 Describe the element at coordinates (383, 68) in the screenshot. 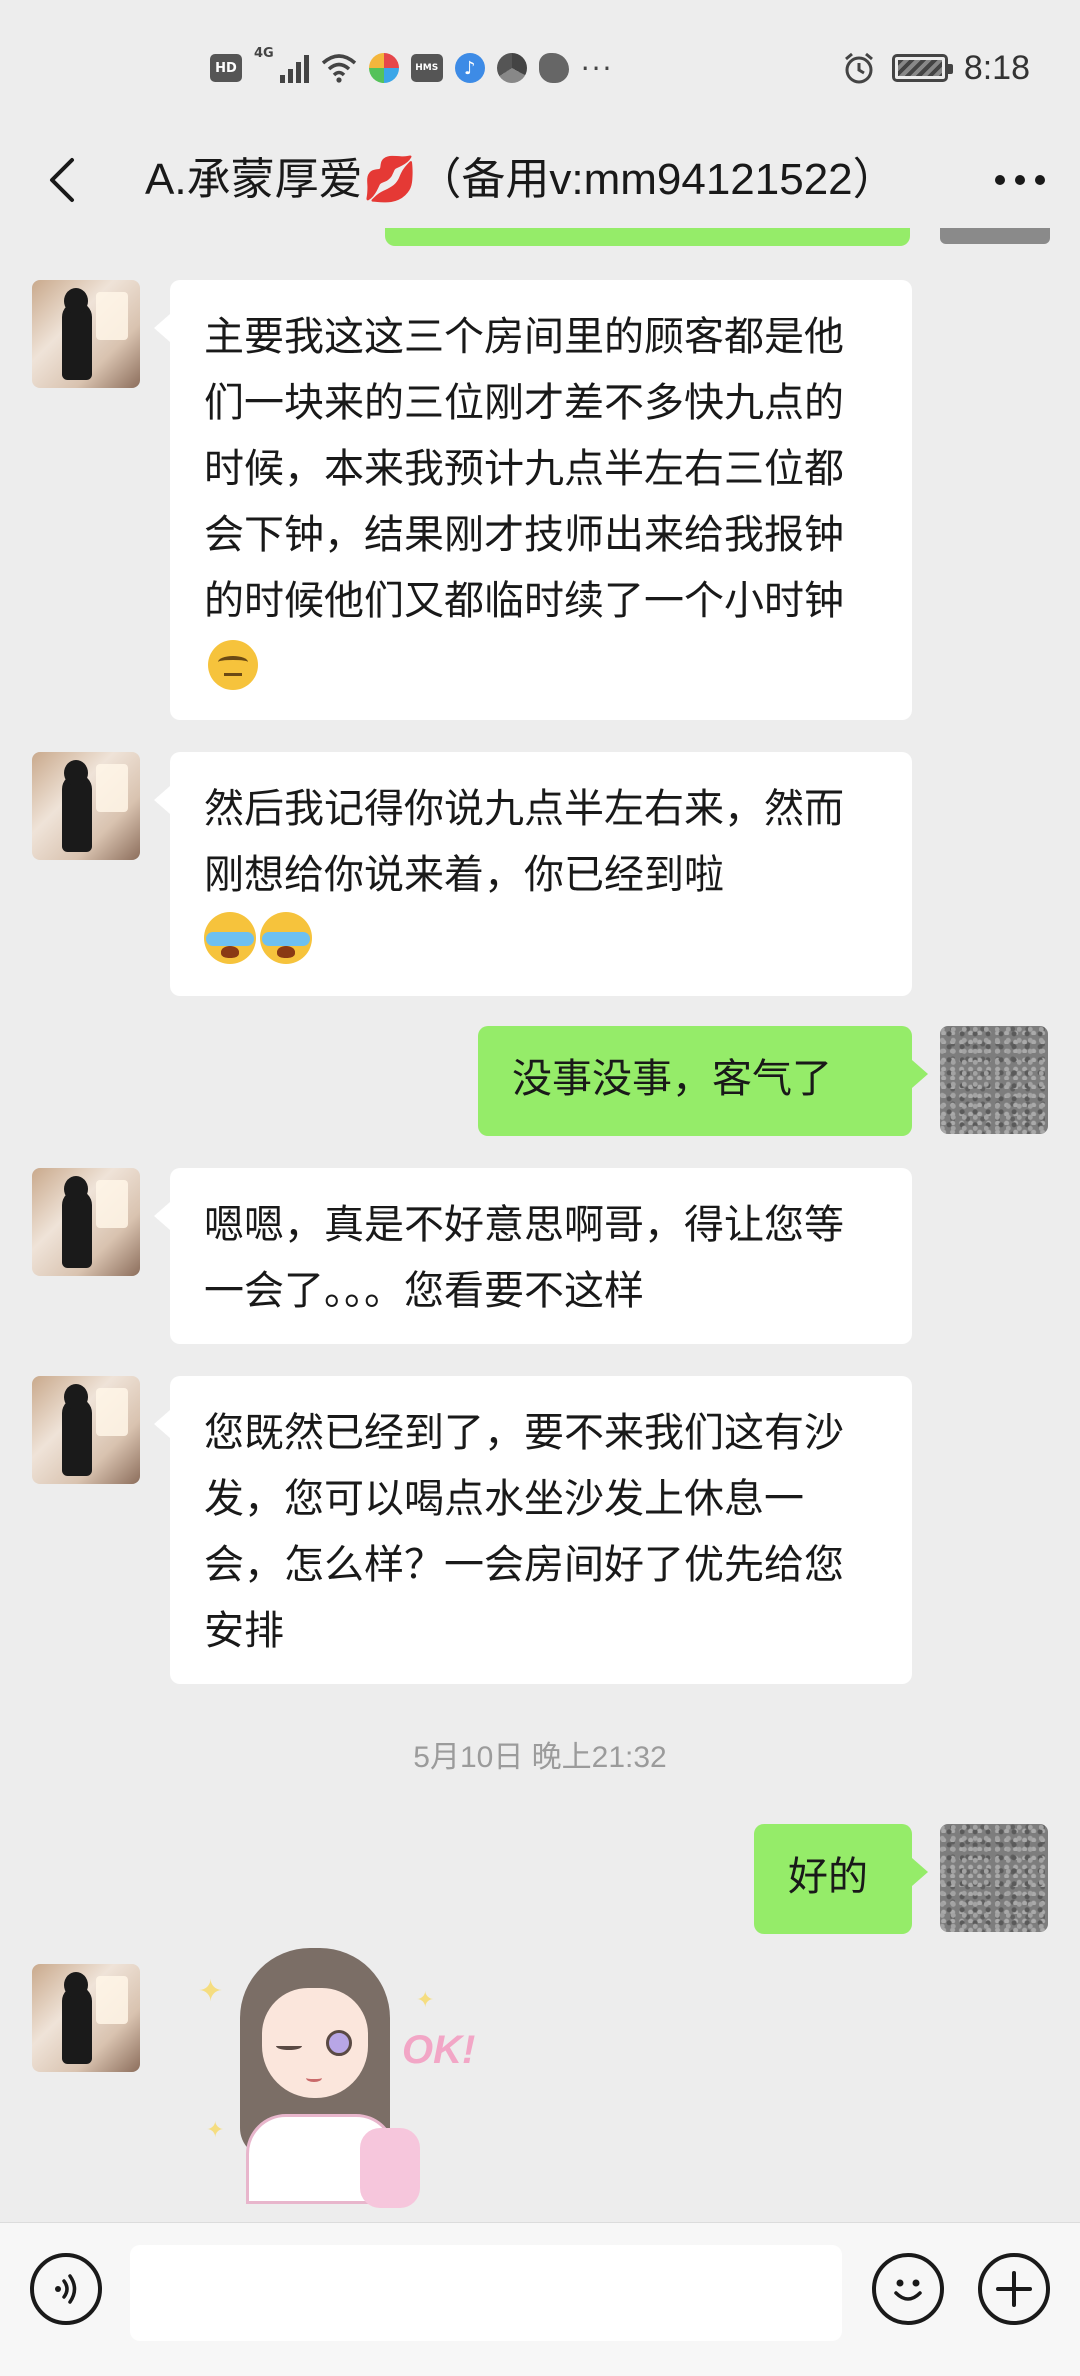

I see `app-icon` at that location.